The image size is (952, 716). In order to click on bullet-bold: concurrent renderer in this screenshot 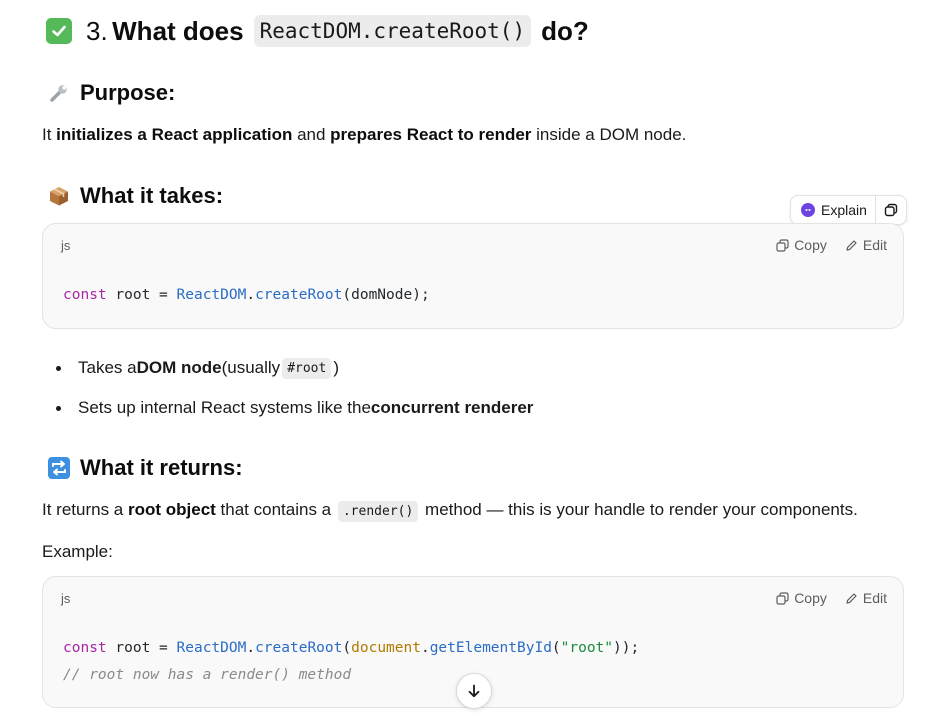, I will do `click(452, 407)`.